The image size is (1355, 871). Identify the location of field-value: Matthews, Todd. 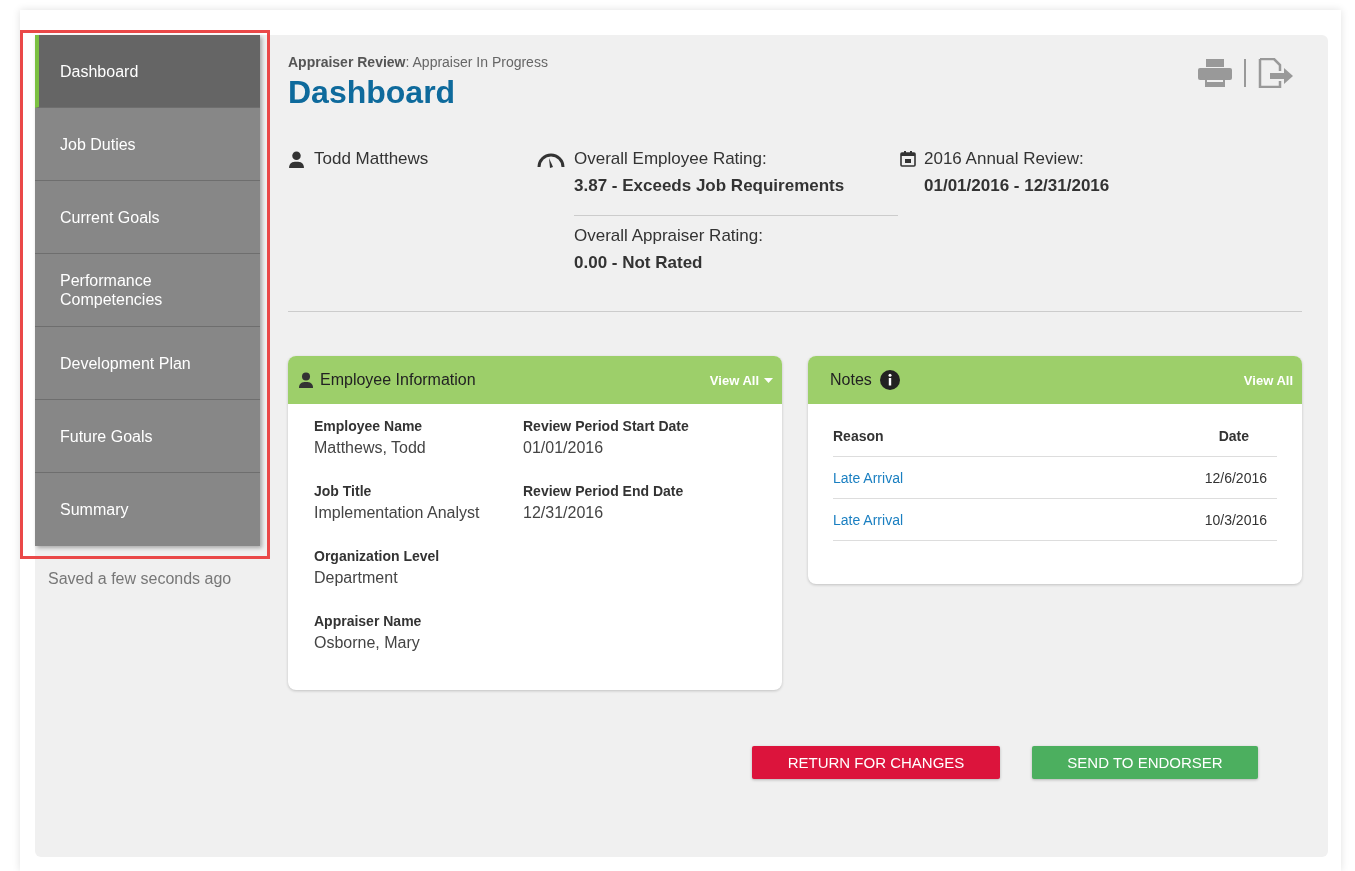
(370, 448).